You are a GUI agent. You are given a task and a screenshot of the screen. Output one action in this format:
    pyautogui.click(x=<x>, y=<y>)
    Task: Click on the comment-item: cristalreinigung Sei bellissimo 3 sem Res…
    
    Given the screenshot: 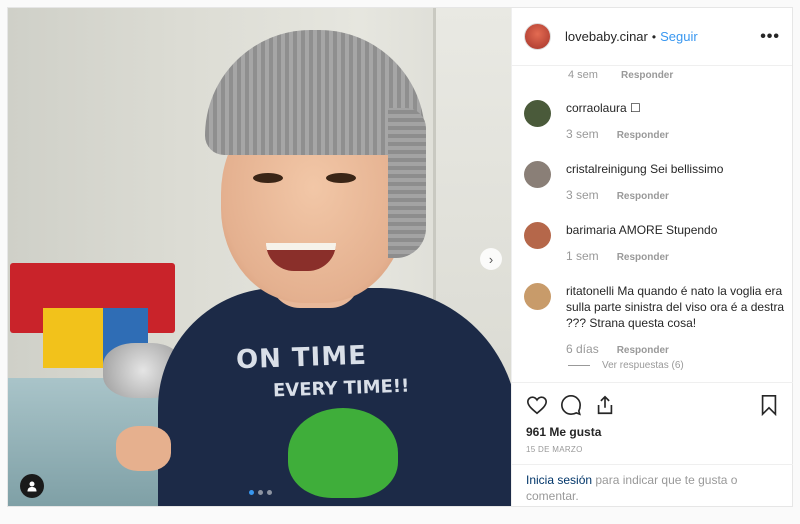 What is the action you would take?
    pyautogui.click(x=655, y=183)
    